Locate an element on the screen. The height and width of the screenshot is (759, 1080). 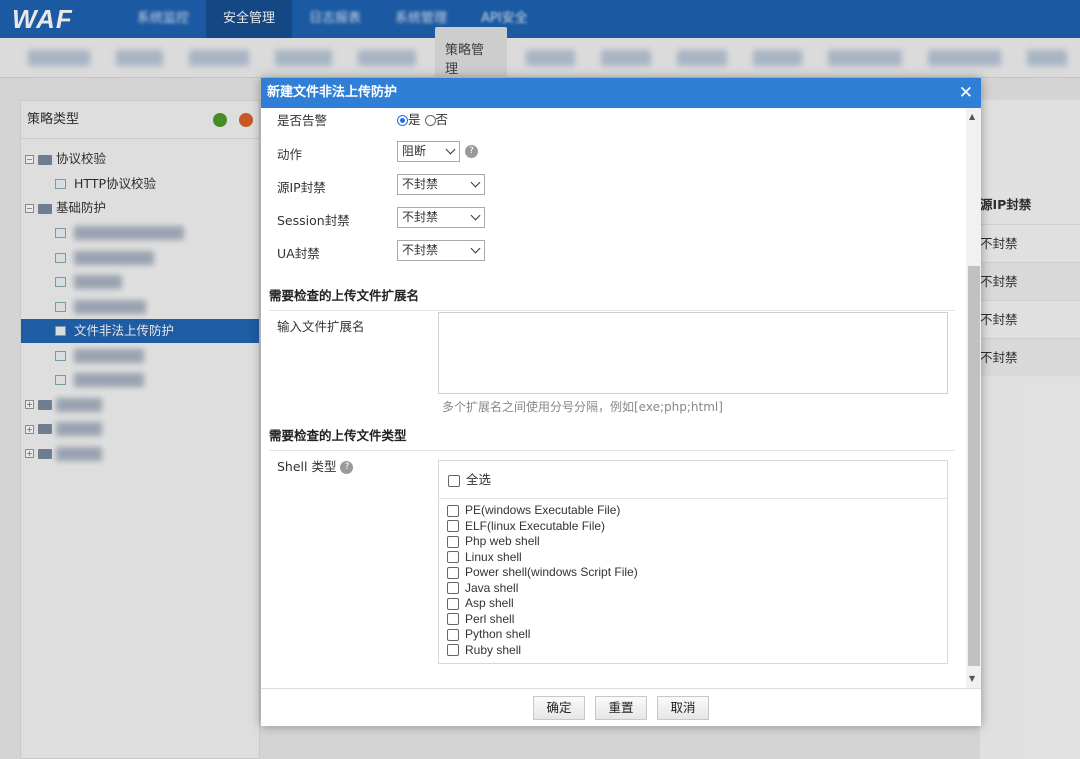
waf-logo: WAF is located at coordinates (42, 19).